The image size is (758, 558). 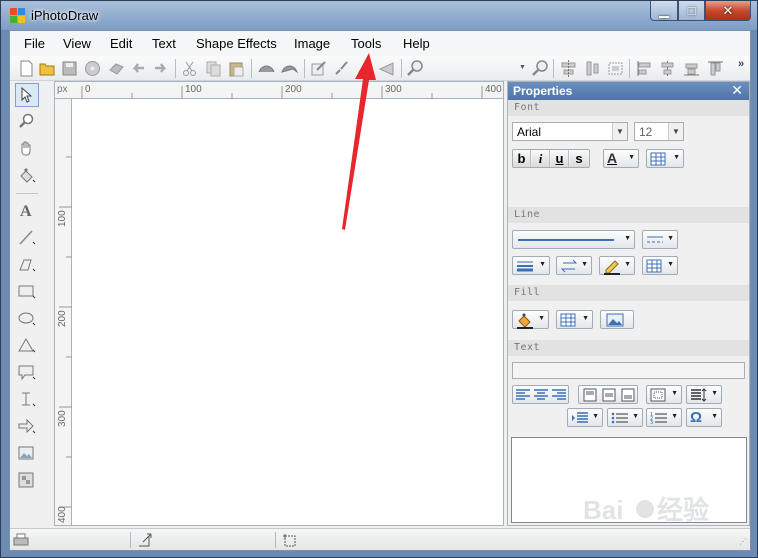 I want to click on zoom-icon, so click(x=415, y=68).